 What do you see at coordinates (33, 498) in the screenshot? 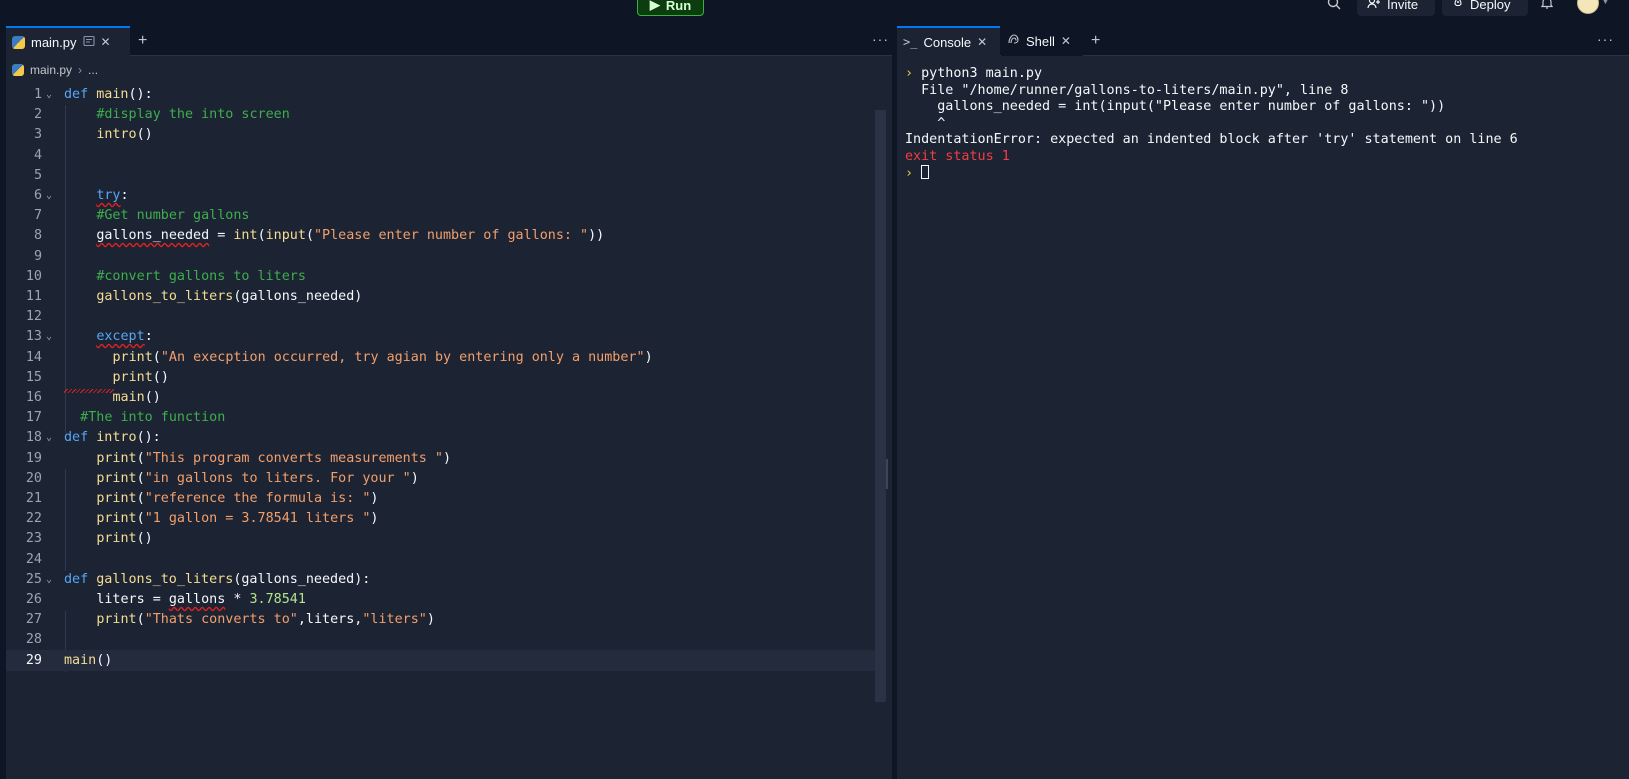
I see `line-number: 21` at bounding box center [33, 498].